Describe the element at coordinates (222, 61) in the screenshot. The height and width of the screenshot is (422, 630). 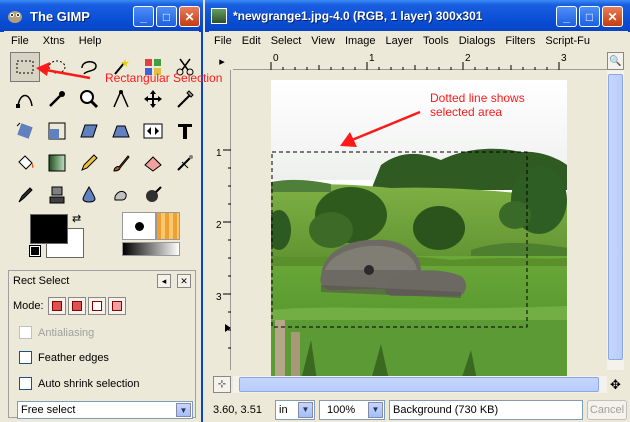
I see `image-menu-button: ▸` at that location.